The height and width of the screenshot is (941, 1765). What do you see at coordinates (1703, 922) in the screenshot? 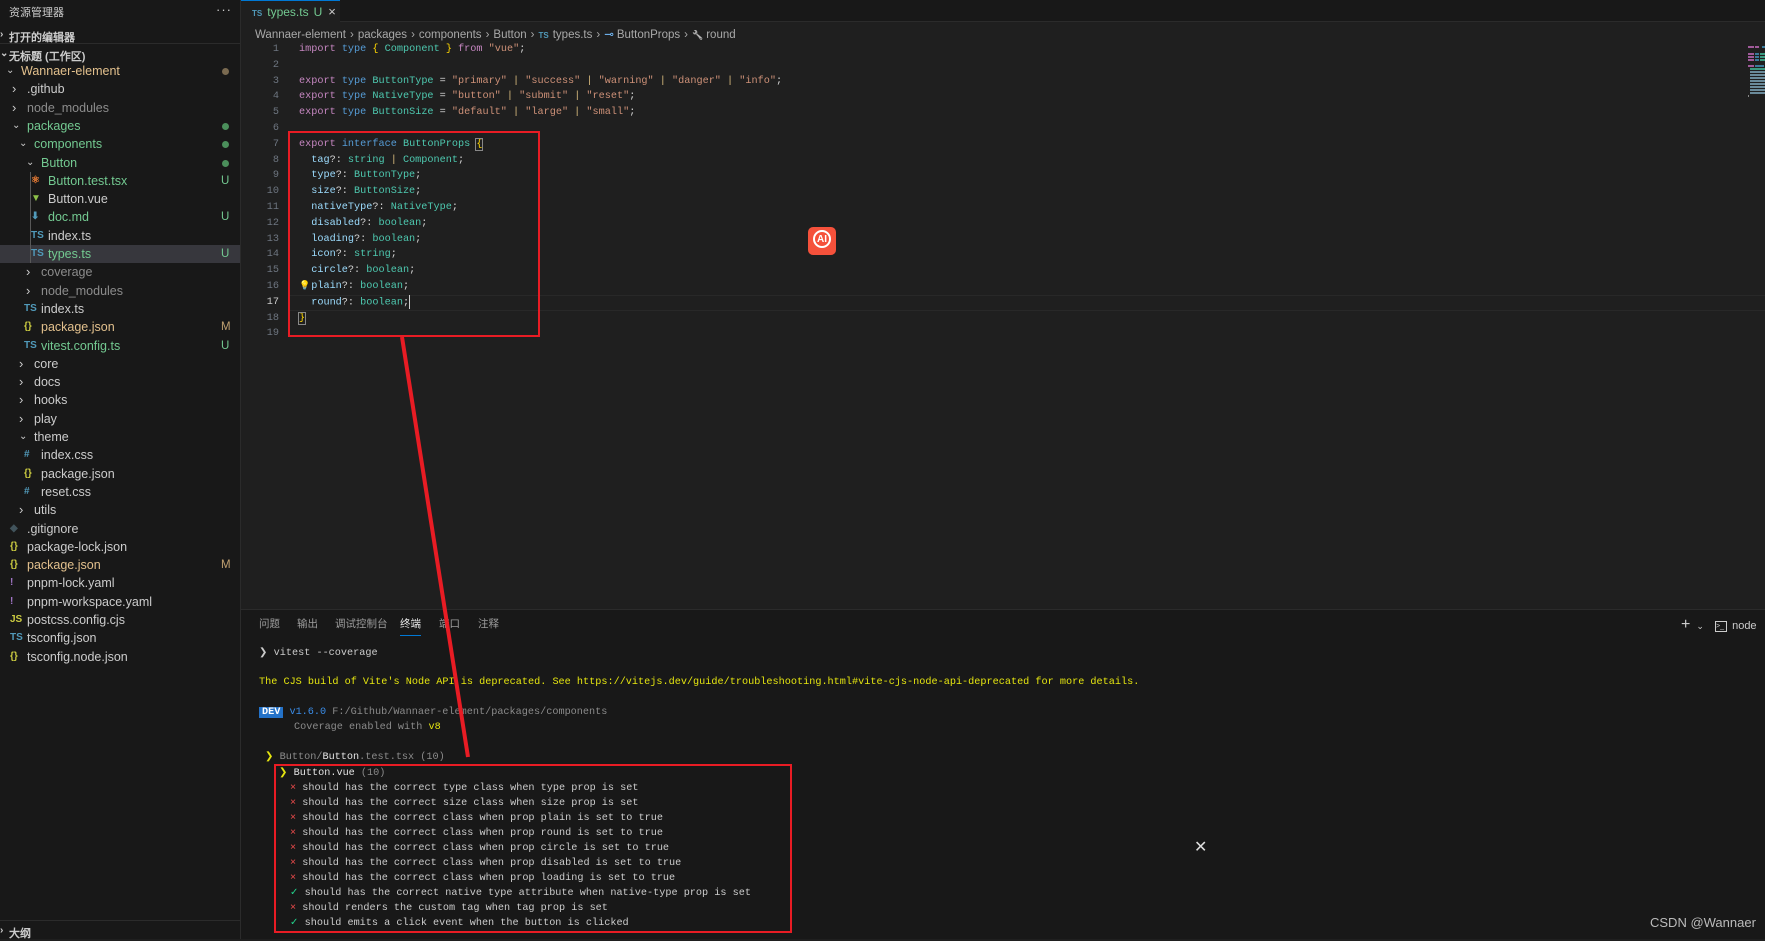
I see `watermark: CSDN @Wannaer` at bounding box center [1703, 922].